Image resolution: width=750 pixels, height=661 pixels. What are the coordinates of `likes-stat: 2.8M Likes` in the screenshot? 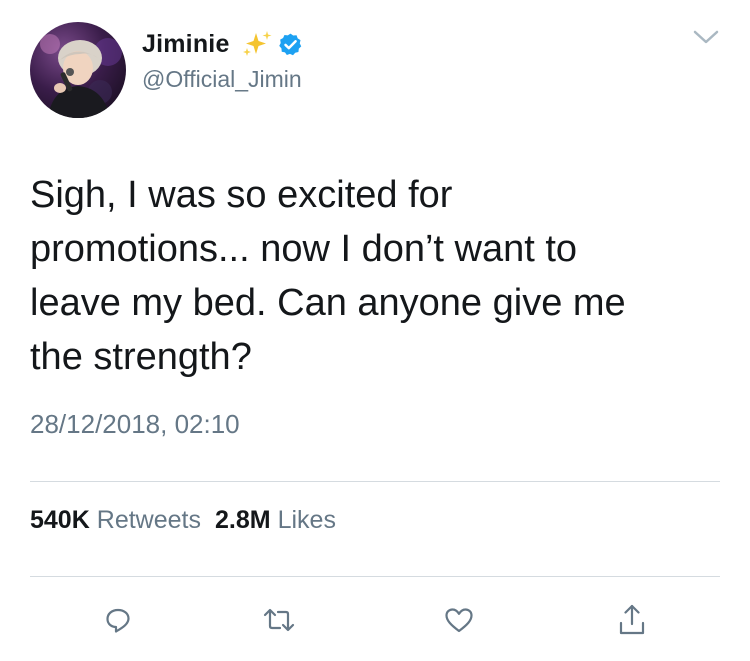 It's located at (275, 520).